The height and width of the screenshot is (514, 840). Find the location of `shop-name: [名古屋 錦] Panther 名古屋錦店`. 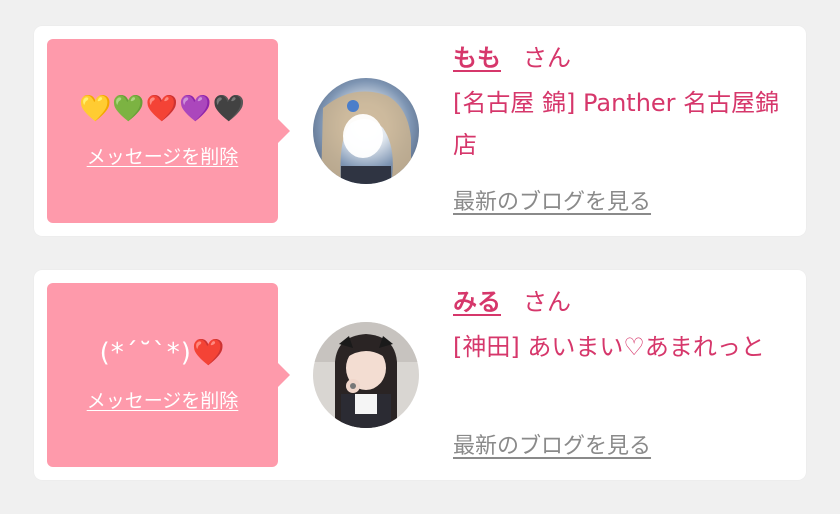

shop-name: [名古屋 錦] Panther 名古屋錦店 is located at coordinates (616, 124).